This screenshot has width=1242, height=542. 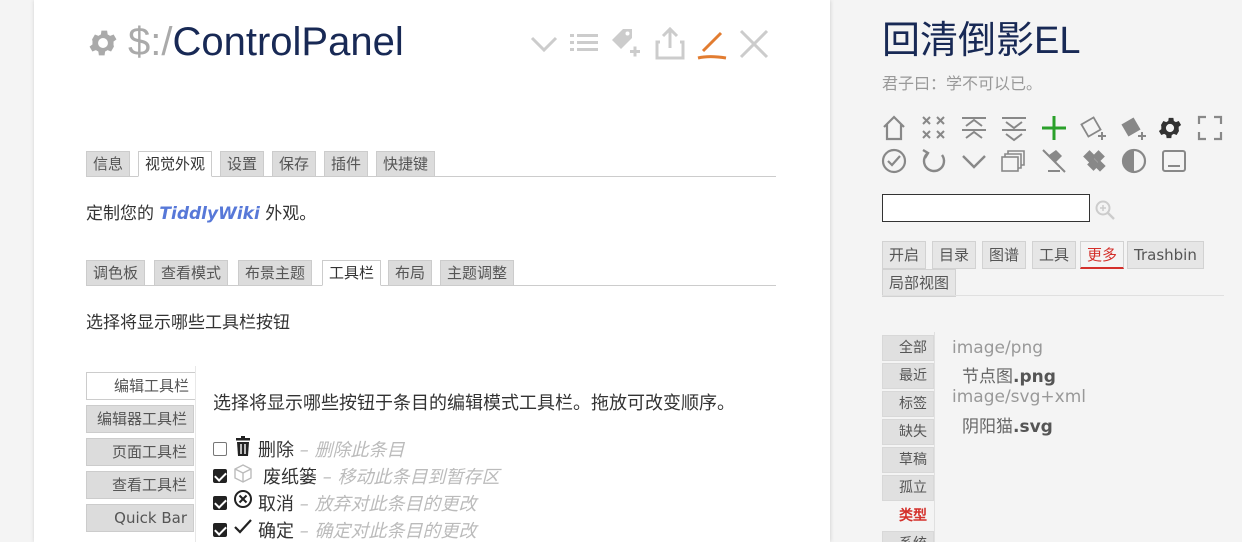 I want to click on tab-saving: 保存, so click(x=294, y=164).